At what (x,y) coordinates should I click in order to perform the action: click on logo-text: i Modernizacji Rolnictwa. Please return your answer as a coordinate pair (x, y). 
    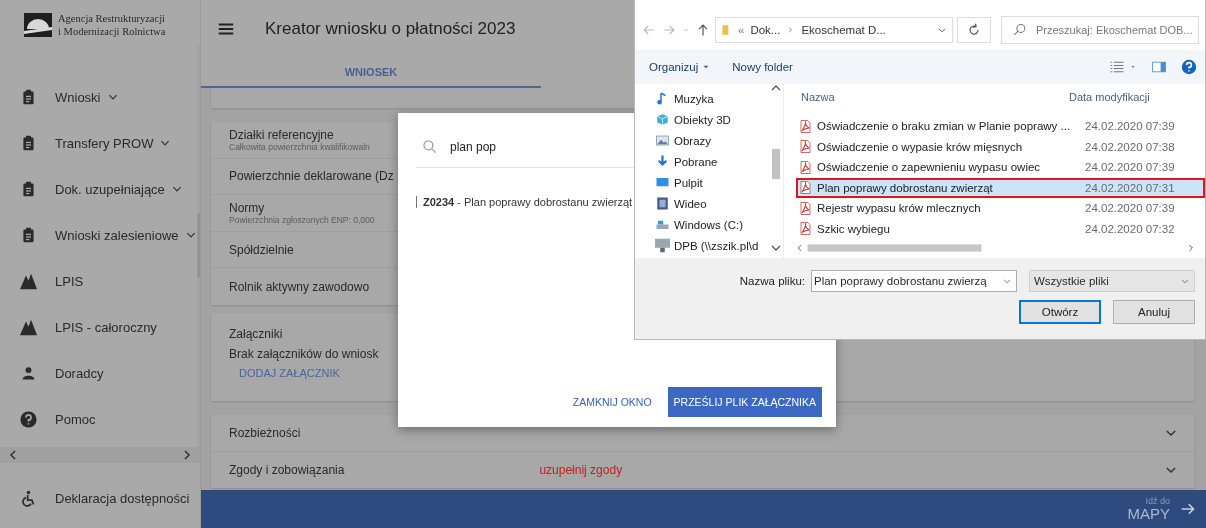
    Looking at the image, I should click on (112, 31).